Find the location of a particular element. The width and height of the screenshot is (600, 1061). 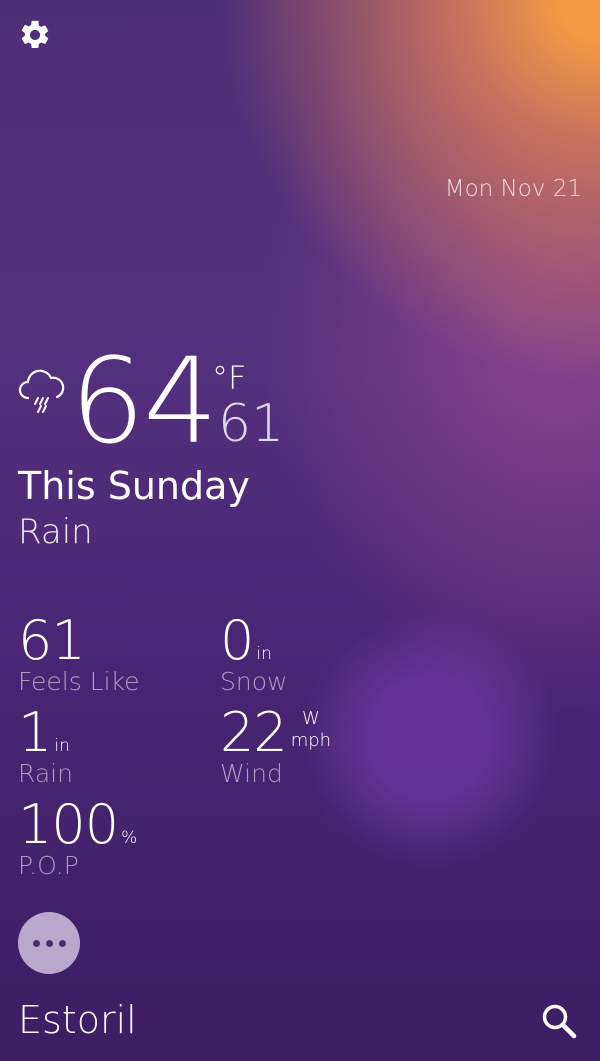

wind-direction: W is located at coordinates (311, 718).